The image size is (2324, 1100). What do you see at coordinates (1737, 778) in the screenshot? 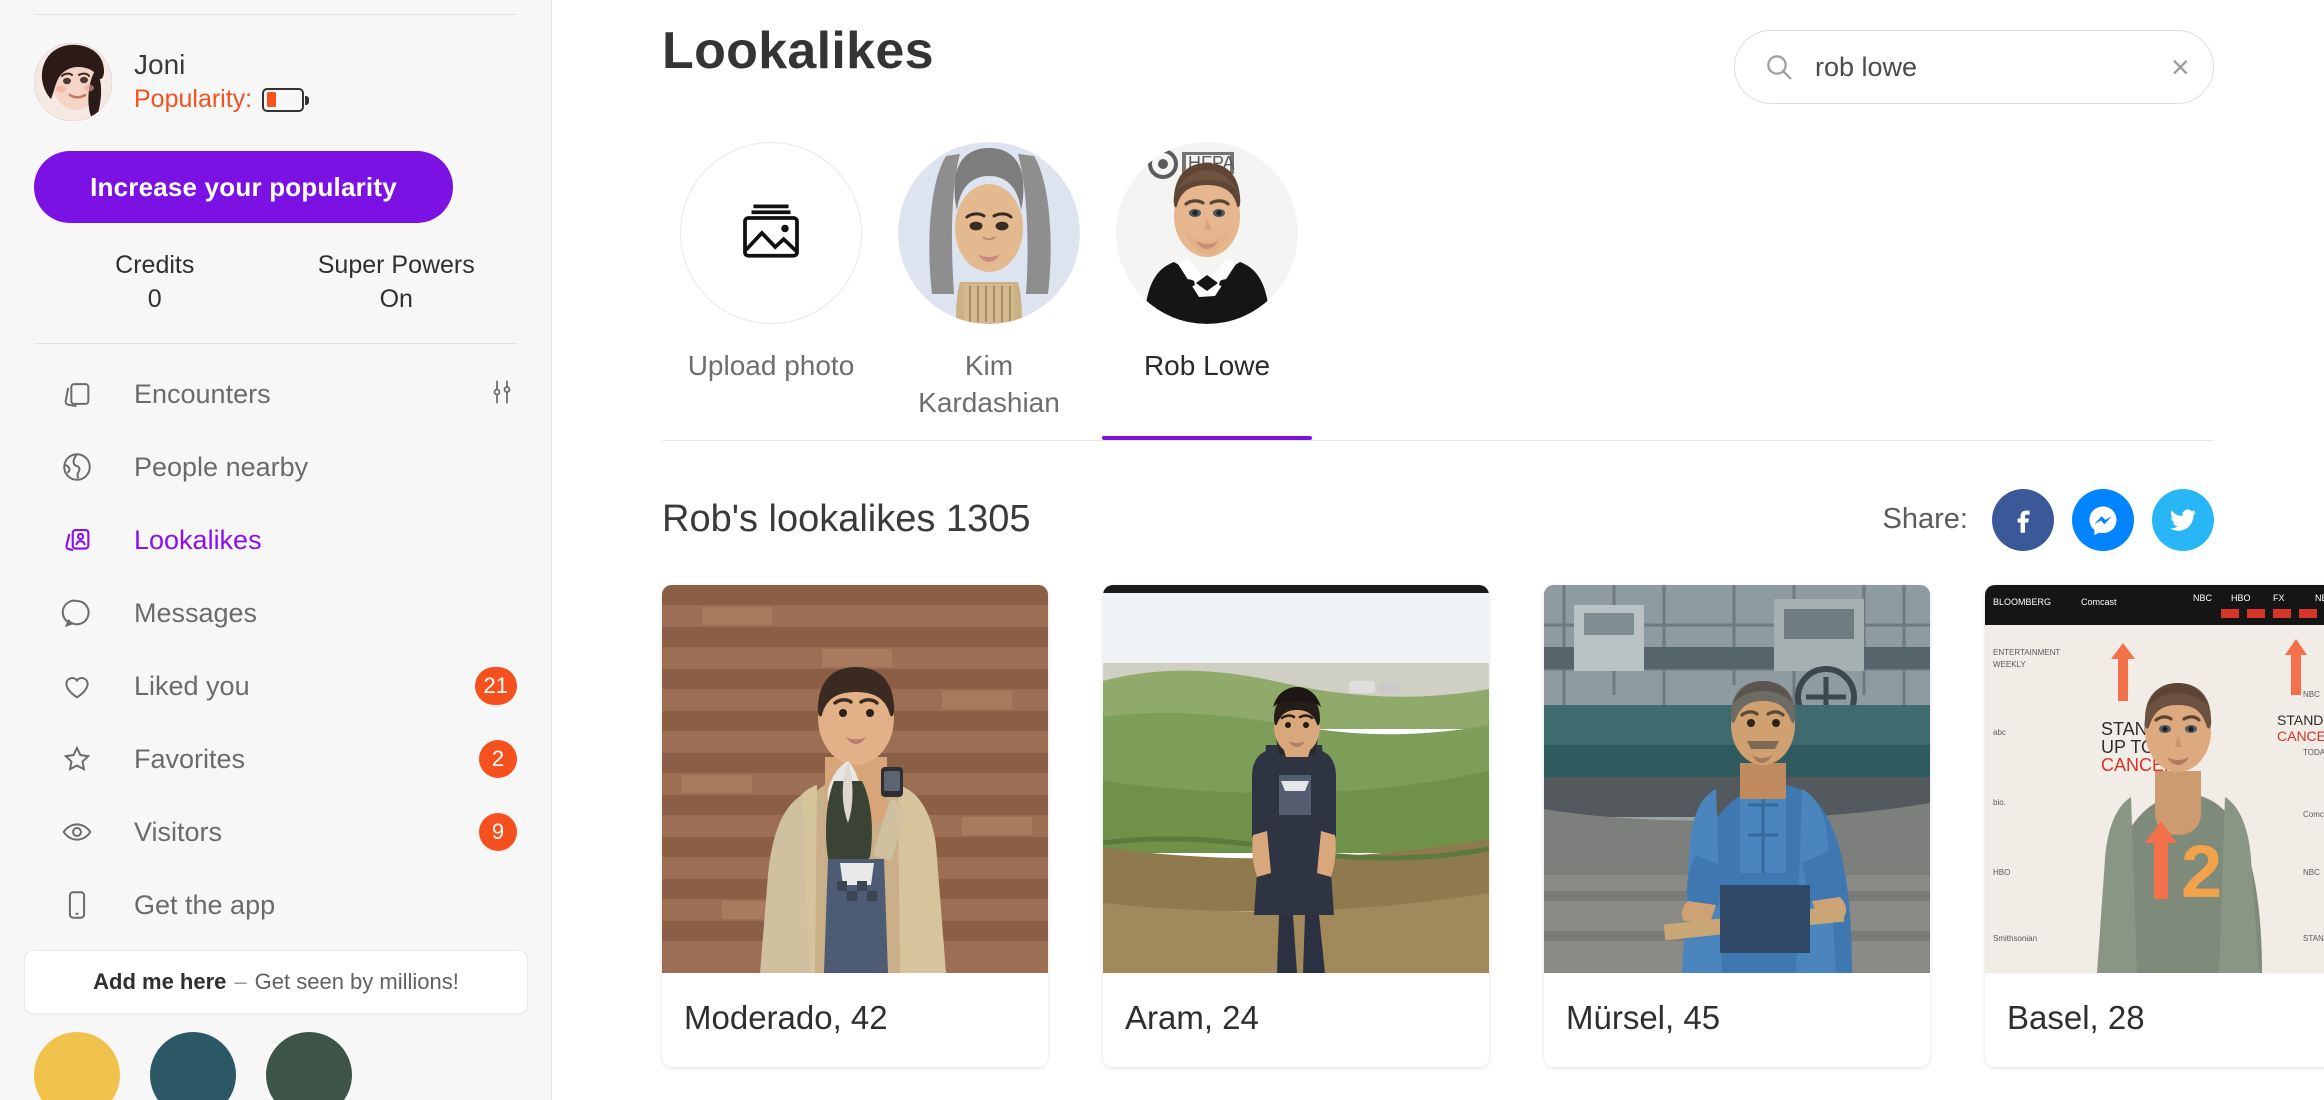
I see `man-boat-harbor-photo` at bounding box center [1737, 778].